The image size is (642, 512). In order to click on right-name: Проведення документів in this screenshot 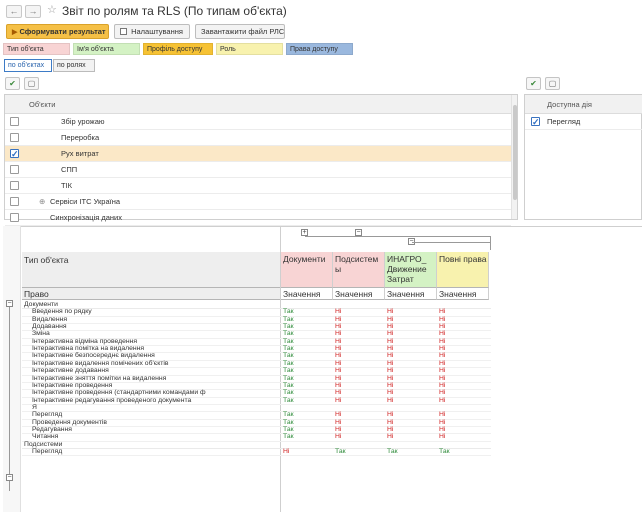, I will do `click(69, 422)`.